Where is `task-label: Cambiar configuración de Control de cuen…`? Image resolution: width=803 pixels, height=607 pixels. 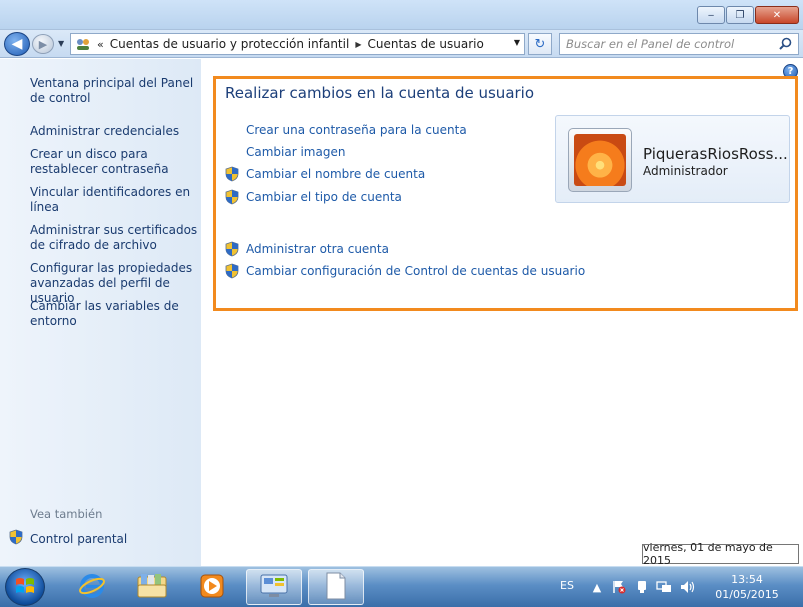 task-label: Cambiar configuración de Control de cuen… is located at coordinates (416, 271).